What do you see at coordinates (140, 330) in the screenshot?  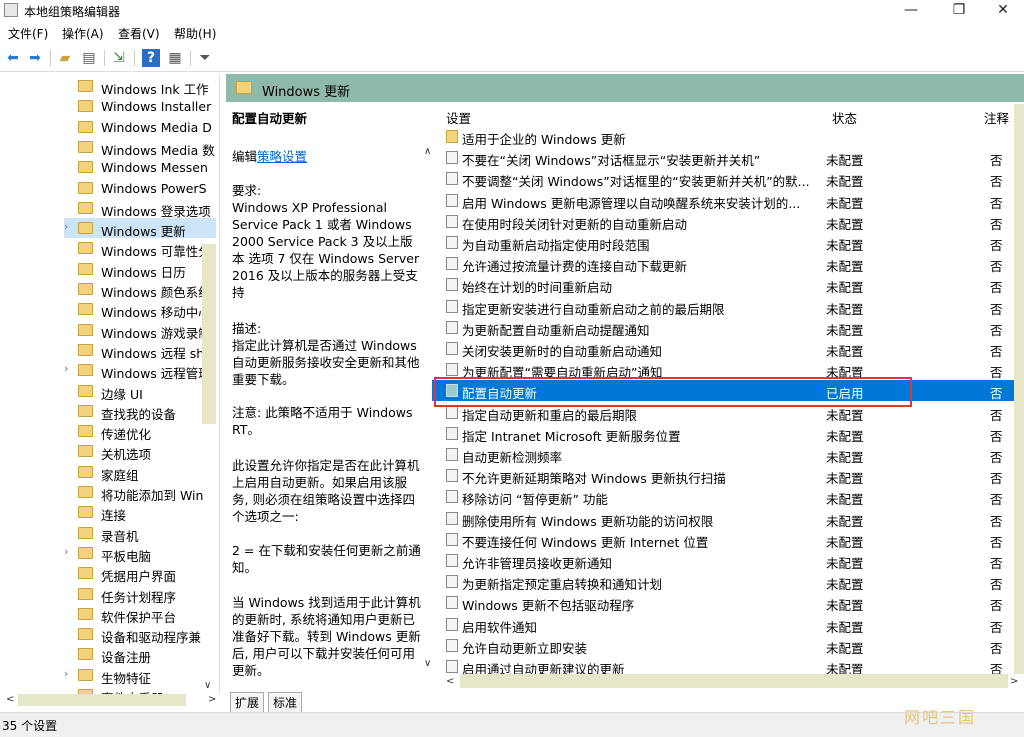 I see `tree-item: Windows 游戏录制` at bounding box center [140, 330].